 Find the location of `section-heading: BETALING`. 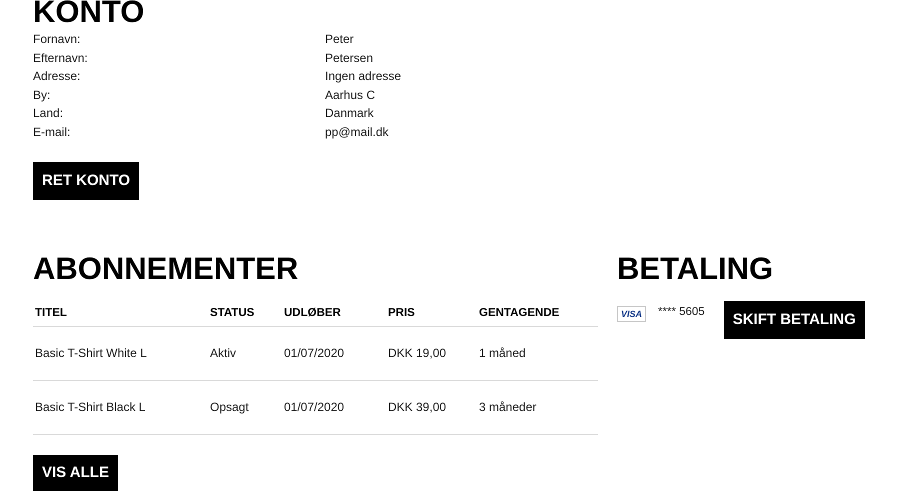

section-heading: BETALING is located at coordinates (695, 268).